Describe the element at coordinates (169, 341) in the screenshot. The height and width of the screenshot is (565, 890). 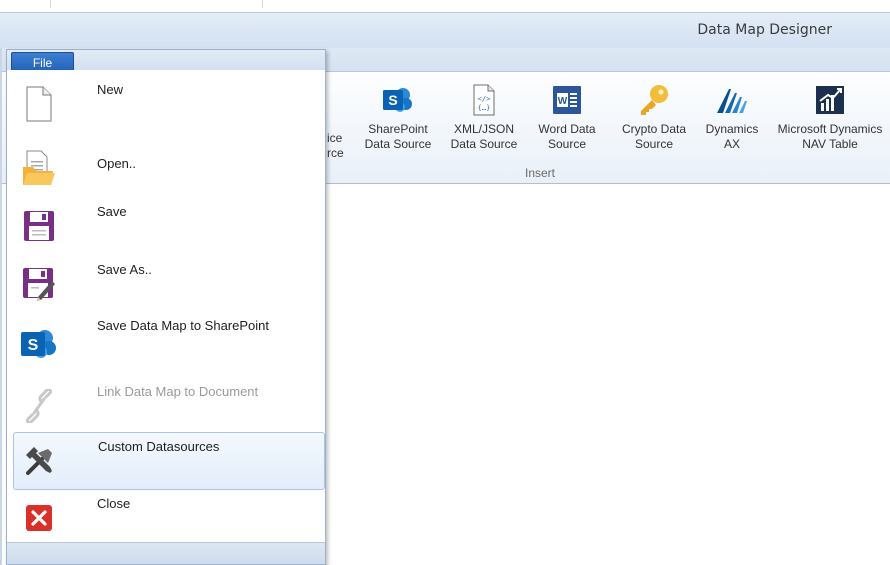
I see `menu-item-save-to-sharepoint: S Save Data Map to SharePoint` at that location.